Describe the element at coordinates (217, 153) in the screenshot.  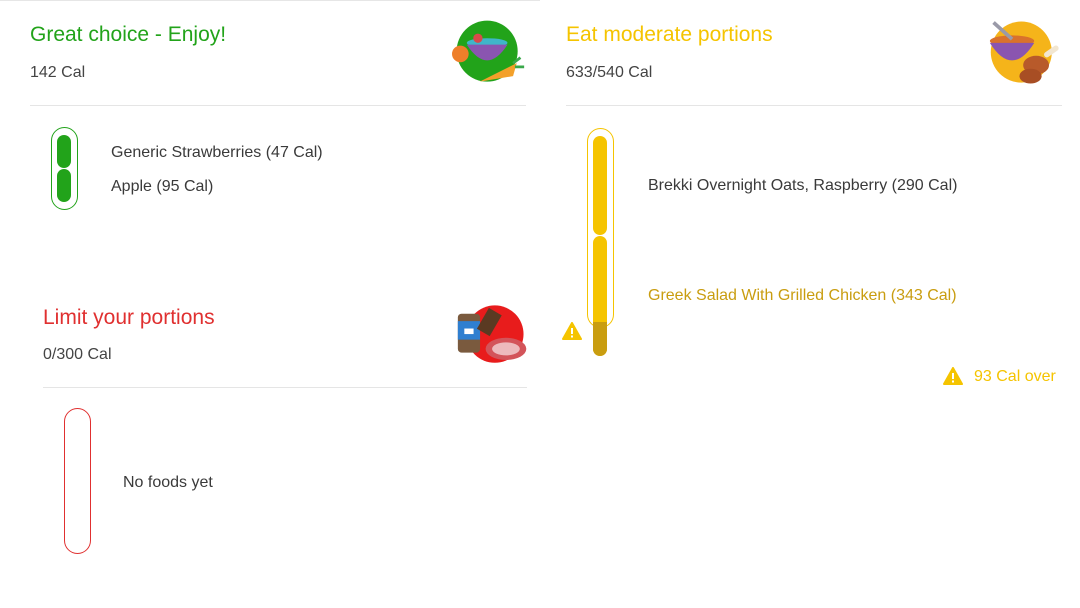
I see `food-item: Generic Strawberries (47 Cal)` at that location.